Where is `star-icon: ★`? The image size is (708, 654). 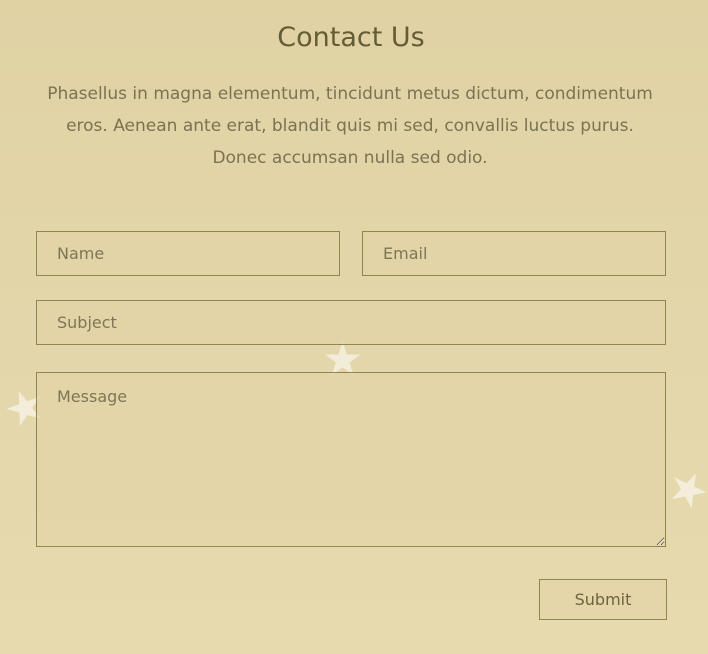 star-icon: ★ is located at coordinates (683, 489).